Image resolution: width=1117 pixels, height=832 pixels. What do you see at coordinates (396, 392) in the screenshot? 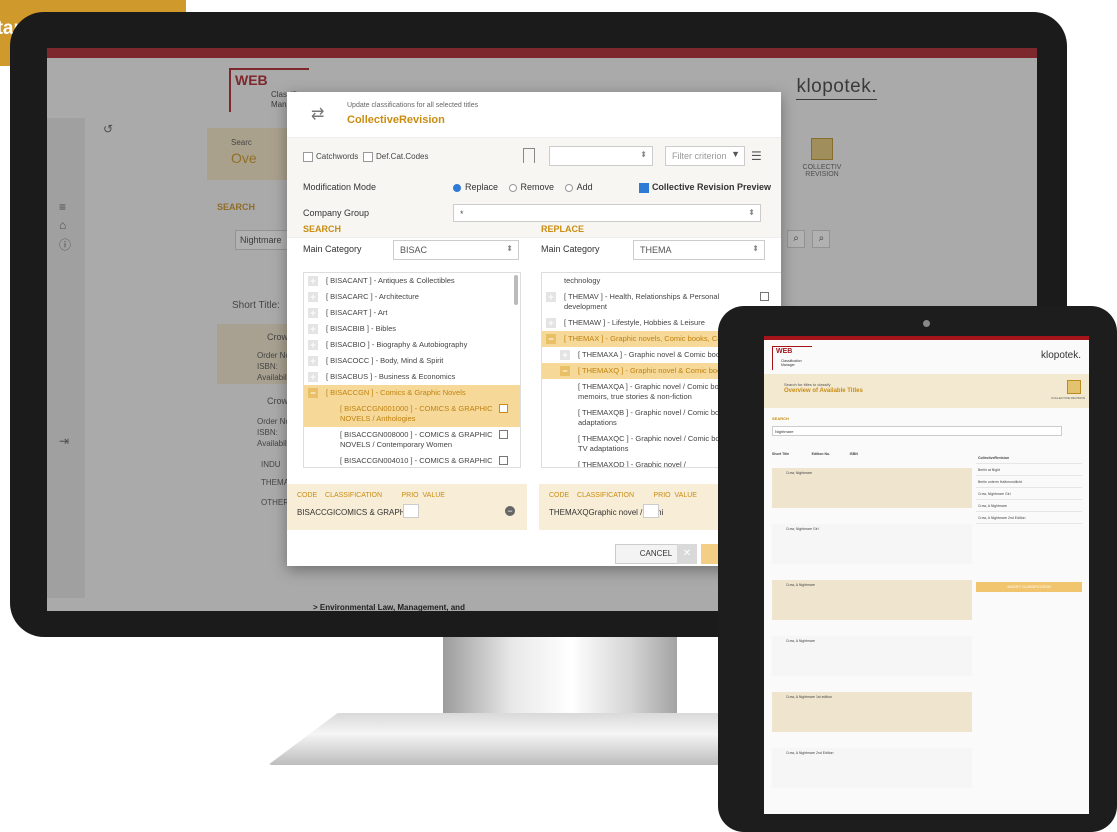
I see `search-tree-item-label: [ BISACCGN ] - Comics & Graphic Novels` at bounding box center [396, 392].